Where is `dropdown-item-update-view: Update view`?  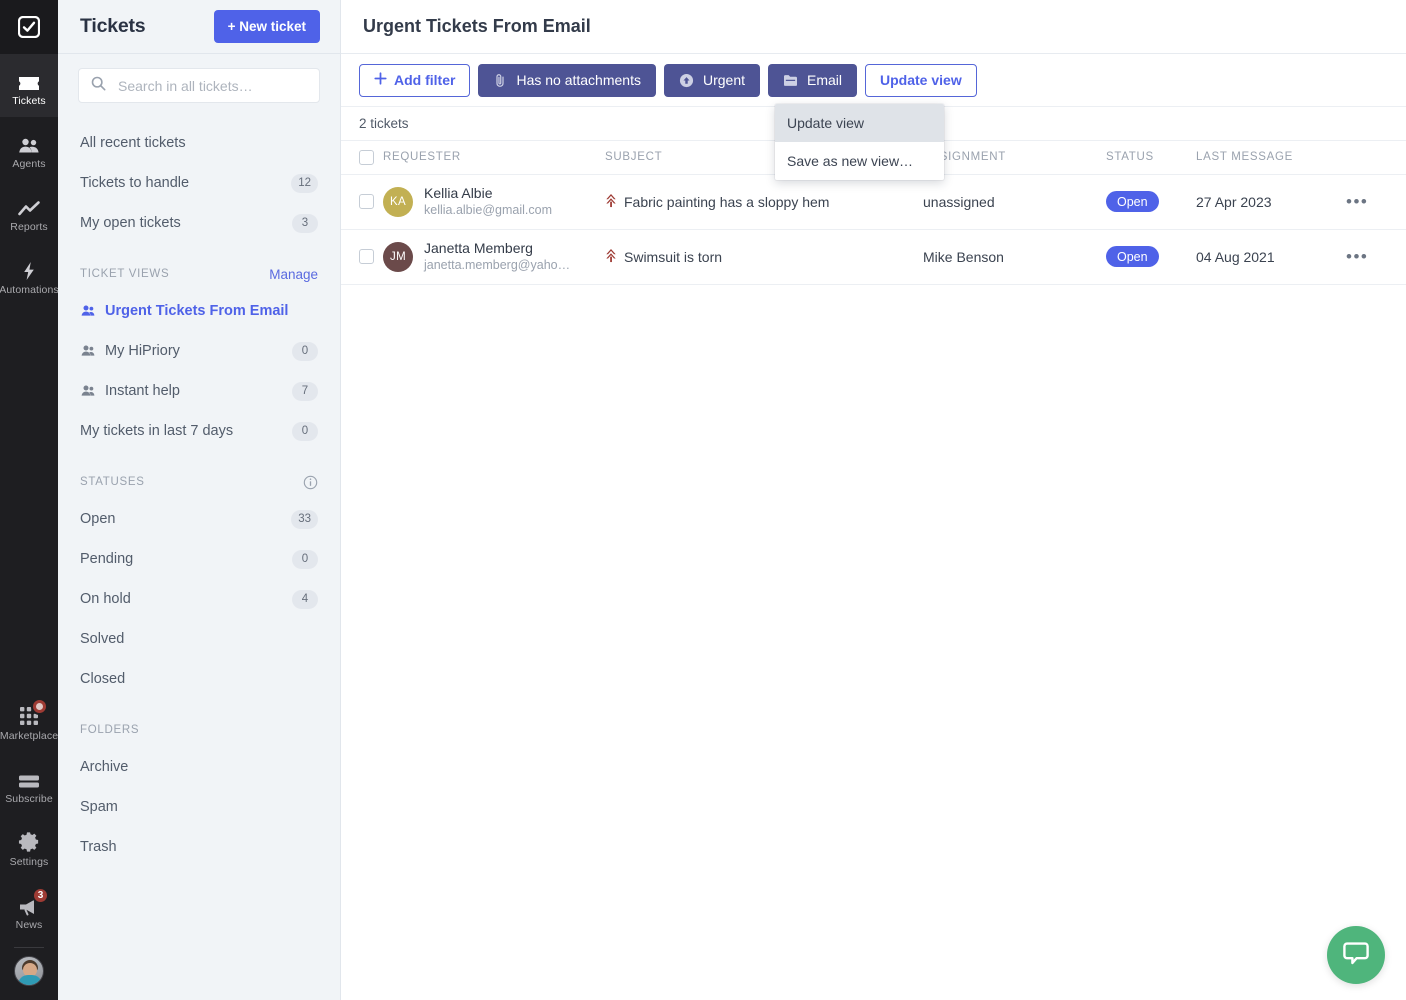
dropdown-item-update-view: Update view is located at coordinates (859, 123).